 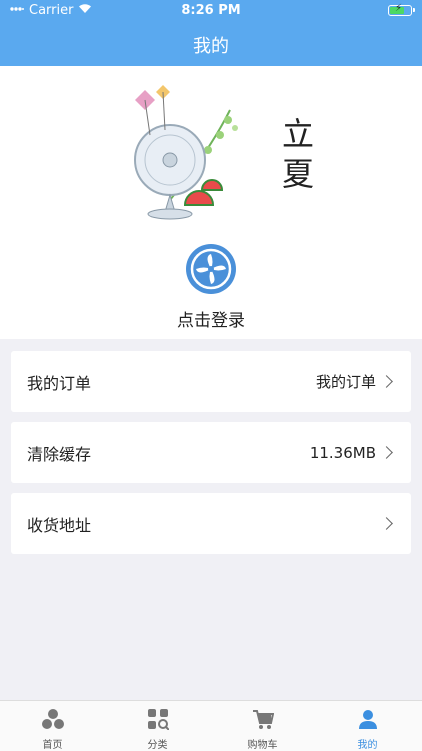 I want to click on login-avatar-icon, so click(x=211, y=269).